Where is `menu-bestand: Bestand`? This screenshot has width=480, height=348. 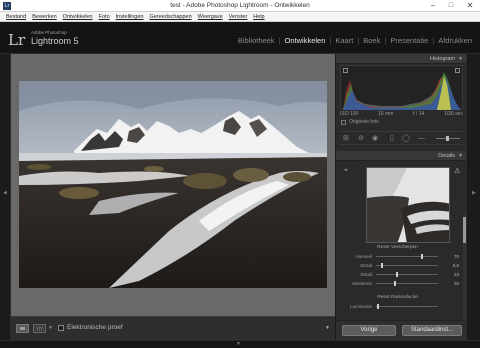 menu-bestand: Bestand is located at coordinates (16, 16).